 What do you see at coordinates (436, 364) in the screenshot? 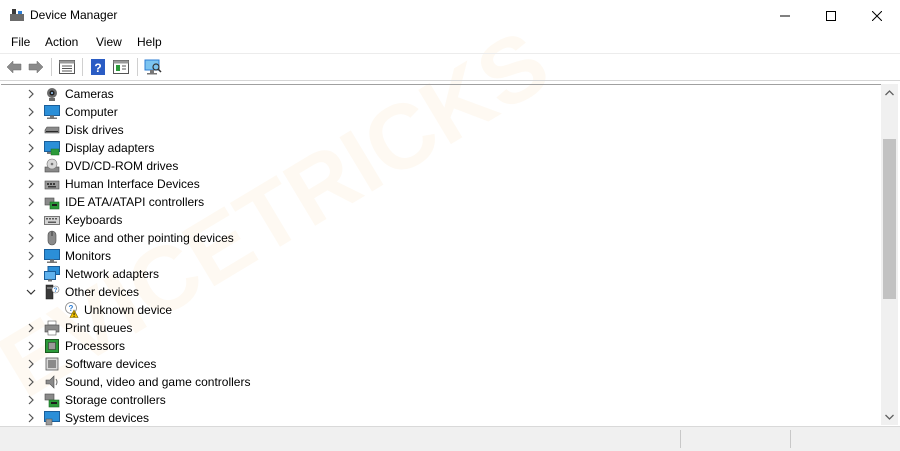
I see `tree-item-software-devices: Software devices` at bounding box center [436, 364].